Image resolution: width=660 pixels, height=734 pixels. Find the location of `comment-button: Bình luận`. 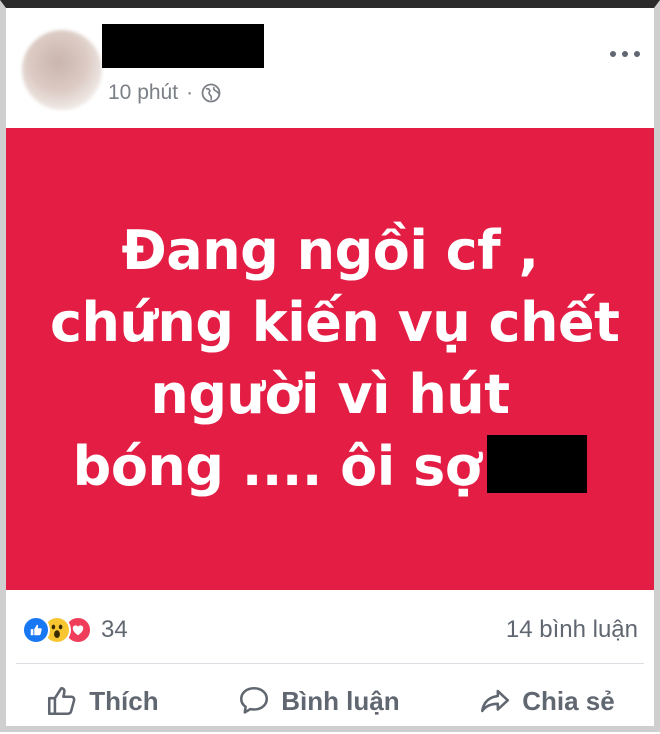

comment-button: Bình luận is located at coordinates (318, 701).